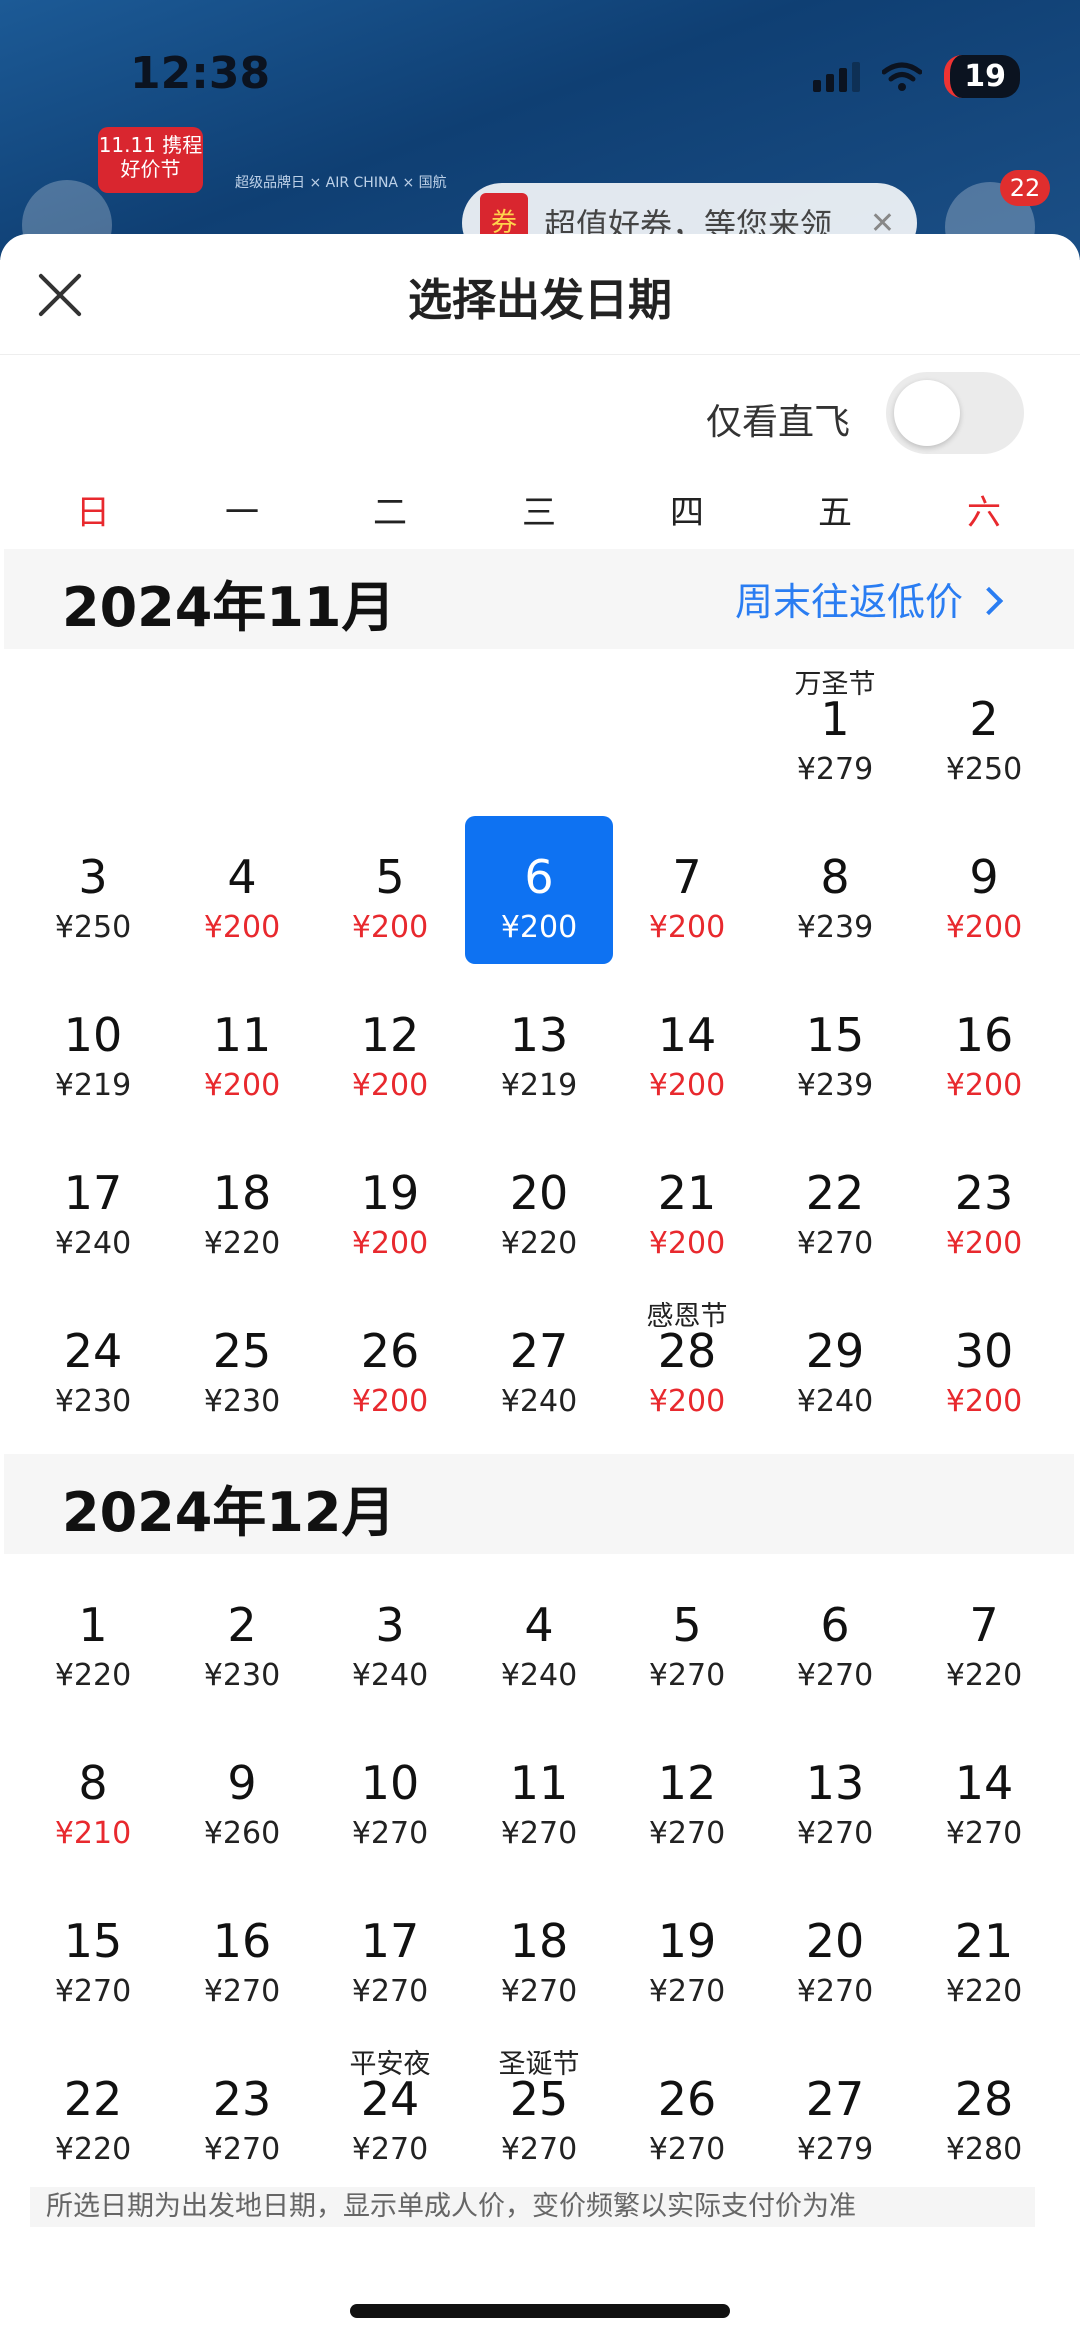 The height and width of the screenshot is (2341, 1080). Describe the element at coordinates (390, 513) in the screenshot. I see `weekday-2: 二` at that location.